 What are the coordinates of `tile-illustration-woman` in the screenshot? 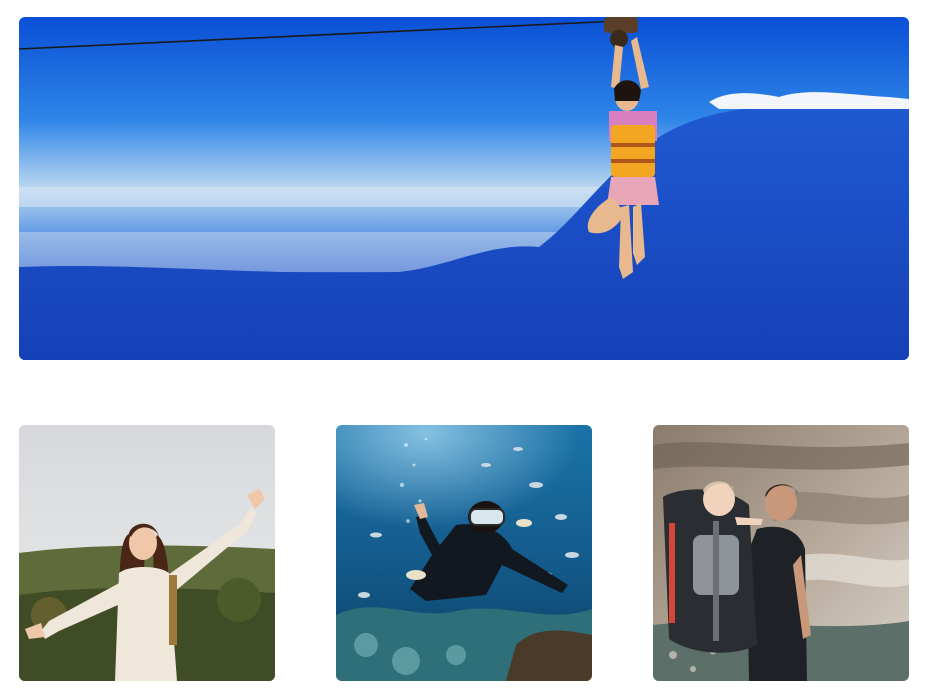 It's located at (147, 553).